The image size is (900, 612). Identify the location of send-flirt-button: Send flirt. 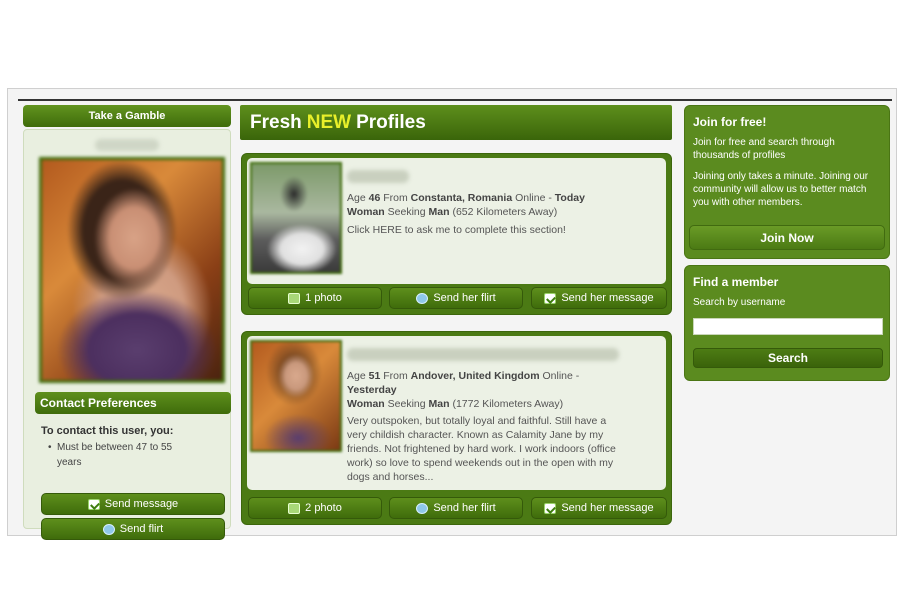
(133, 529).